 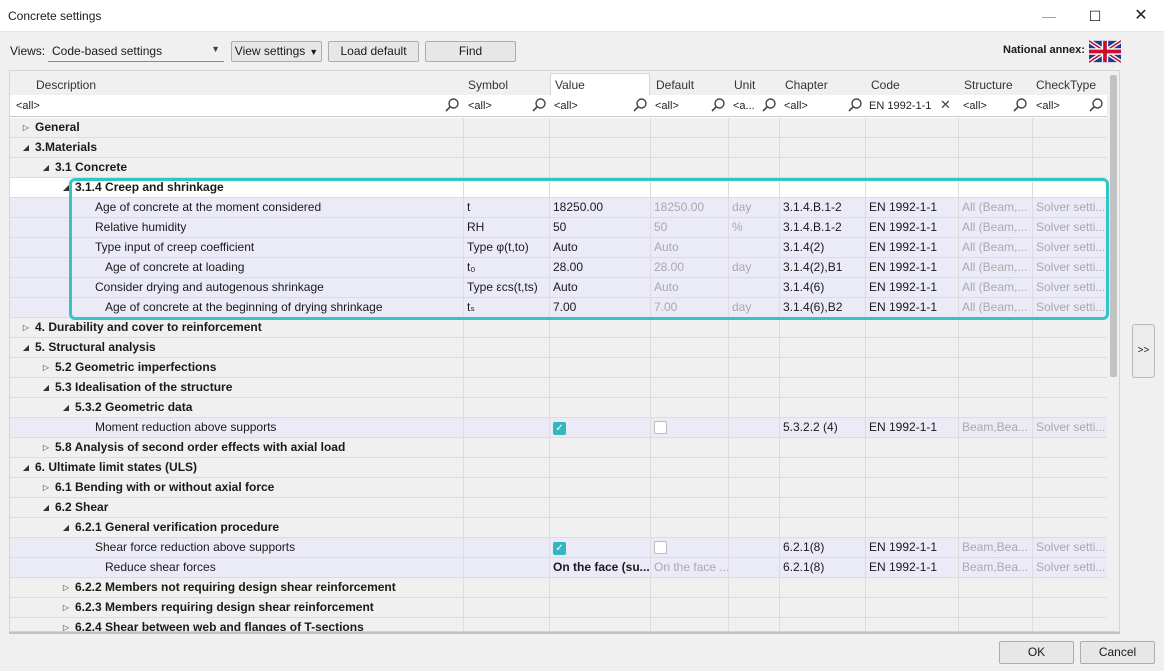 I want to click on filter-default: <all>, so click(x=680, y=106).